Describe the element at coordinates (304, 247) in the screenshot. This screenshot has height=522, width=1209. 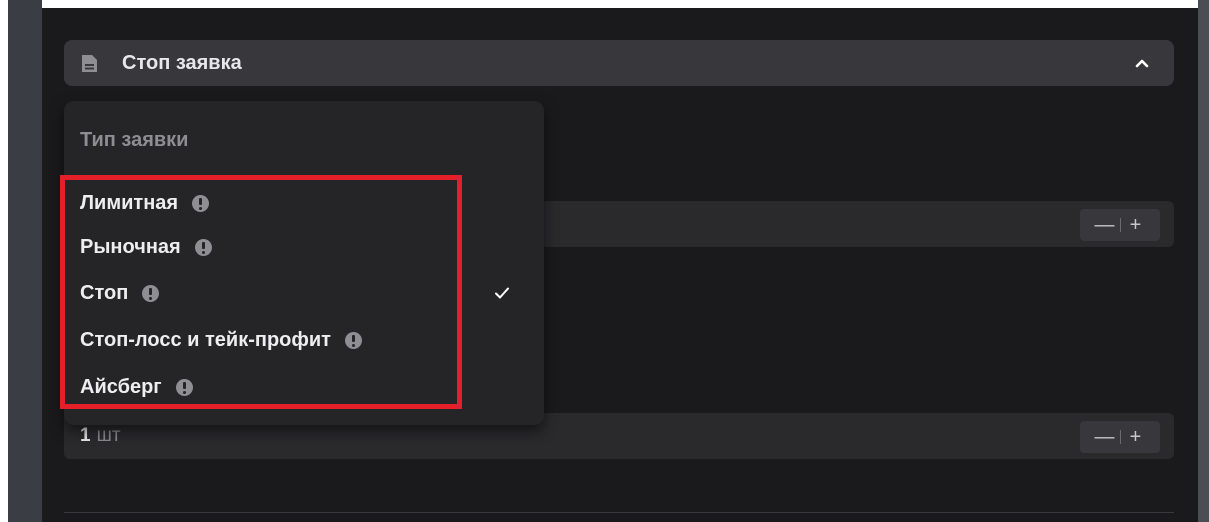
I see `option-market: Рыночная` at that location.